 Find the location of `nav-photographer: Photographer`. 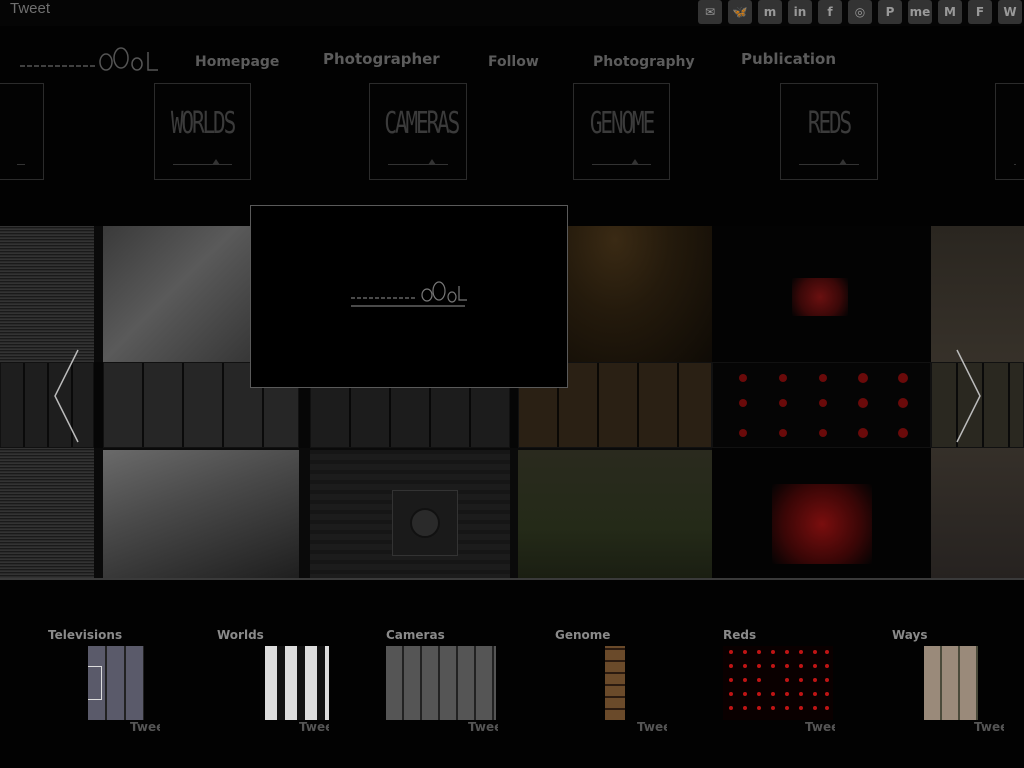

nav-photographer: Photographer is located at coordinates (381, 59).